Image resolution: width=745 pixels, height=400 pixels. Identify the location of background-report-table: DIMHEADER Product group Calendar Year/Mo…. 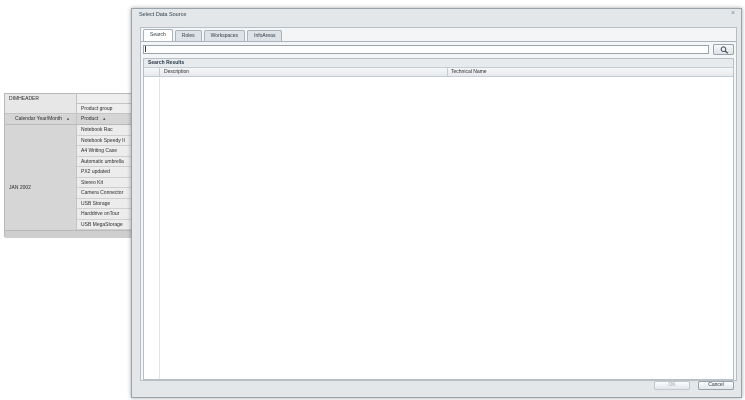
(68, 165).